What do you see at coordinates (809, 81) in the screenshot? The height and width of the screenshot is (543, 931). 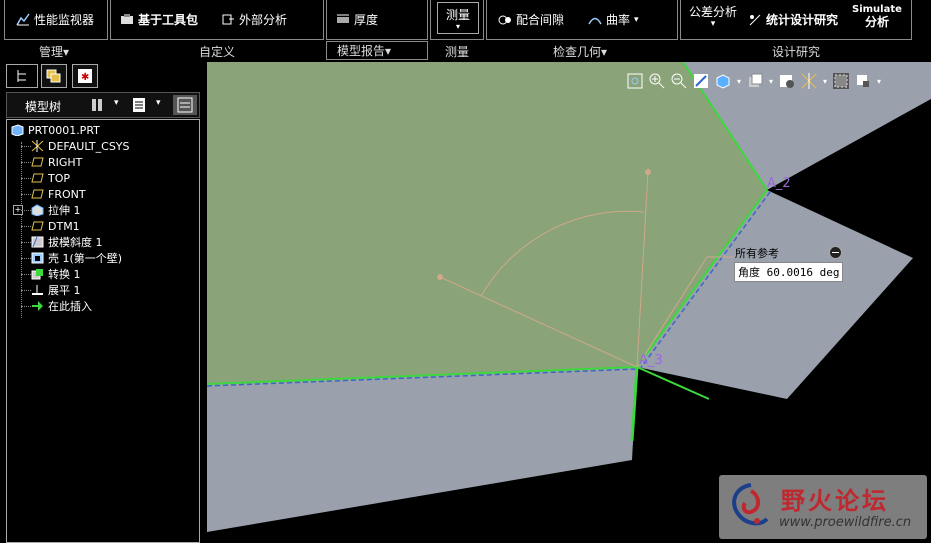 I see `datum-display-icon` at bounding box center [809, 81].